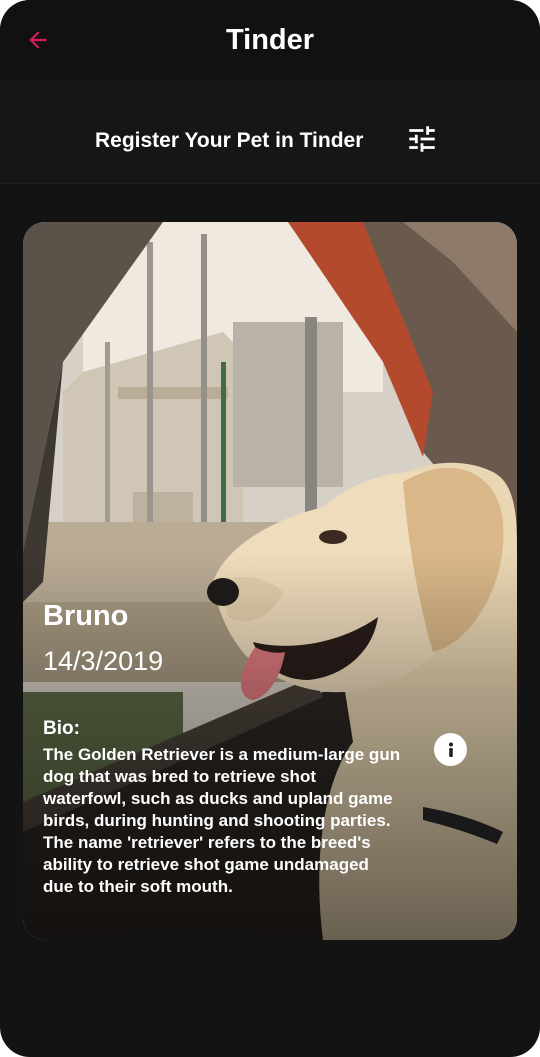 The width and height of the screenshot is (540, 1057). I want to click on pet-name: Bruno, so click(86, 616).